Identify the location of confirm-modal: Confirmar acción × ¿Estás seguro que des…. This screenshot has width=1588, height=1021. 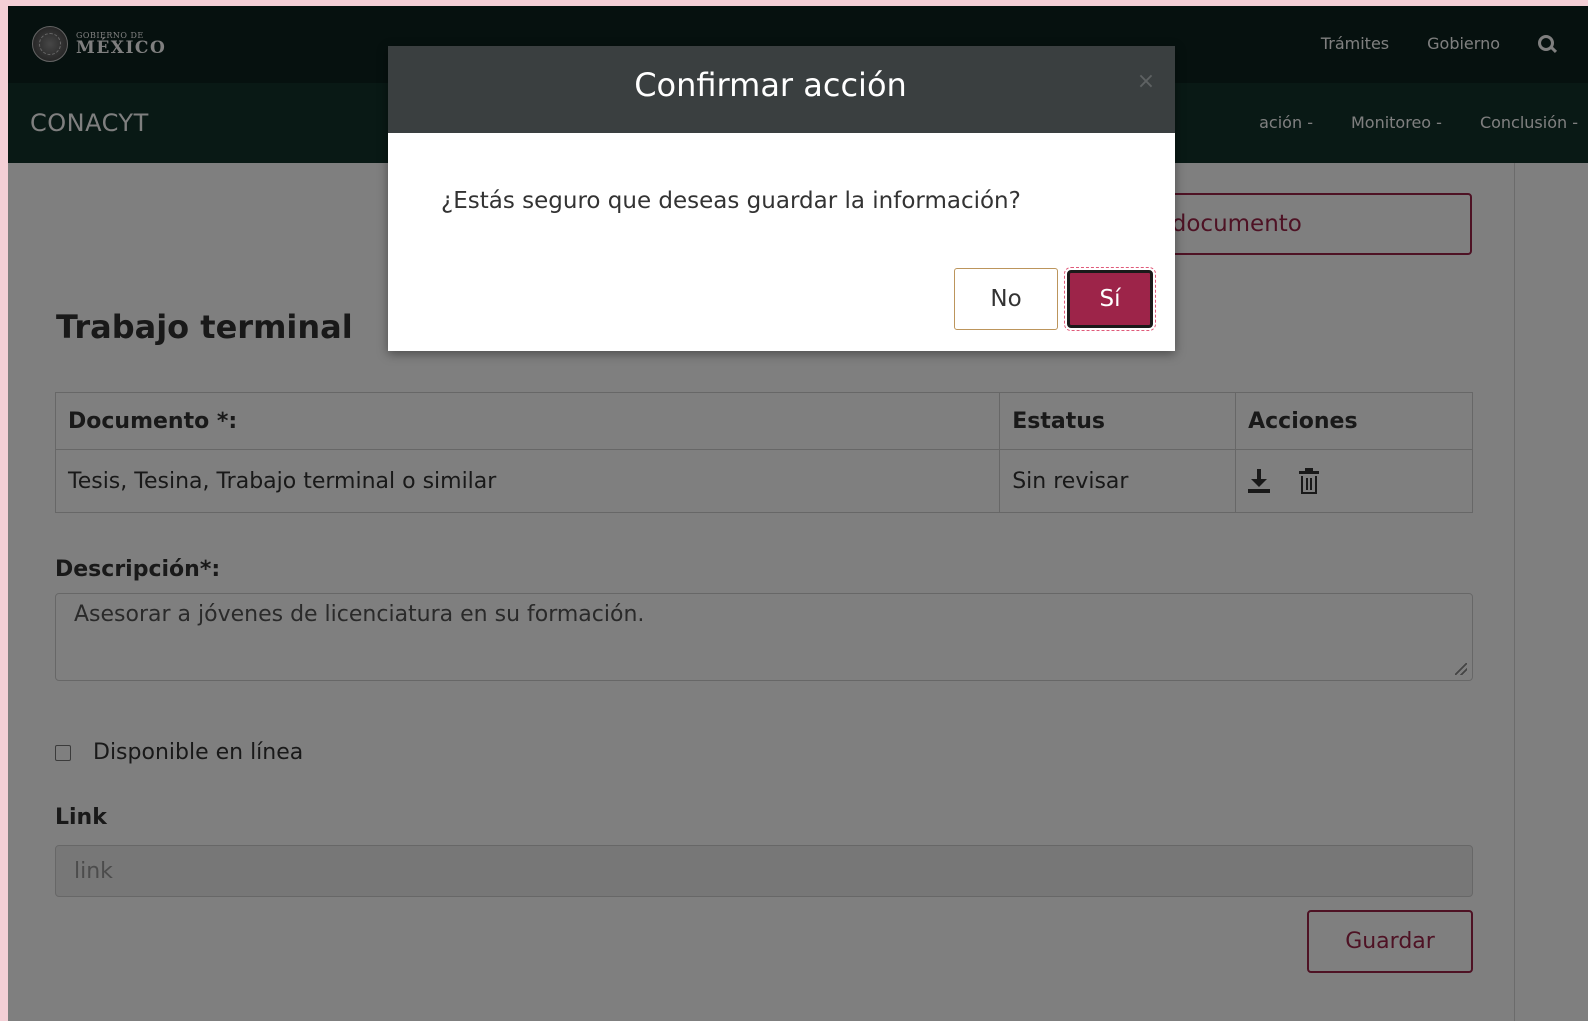
(781, 198).